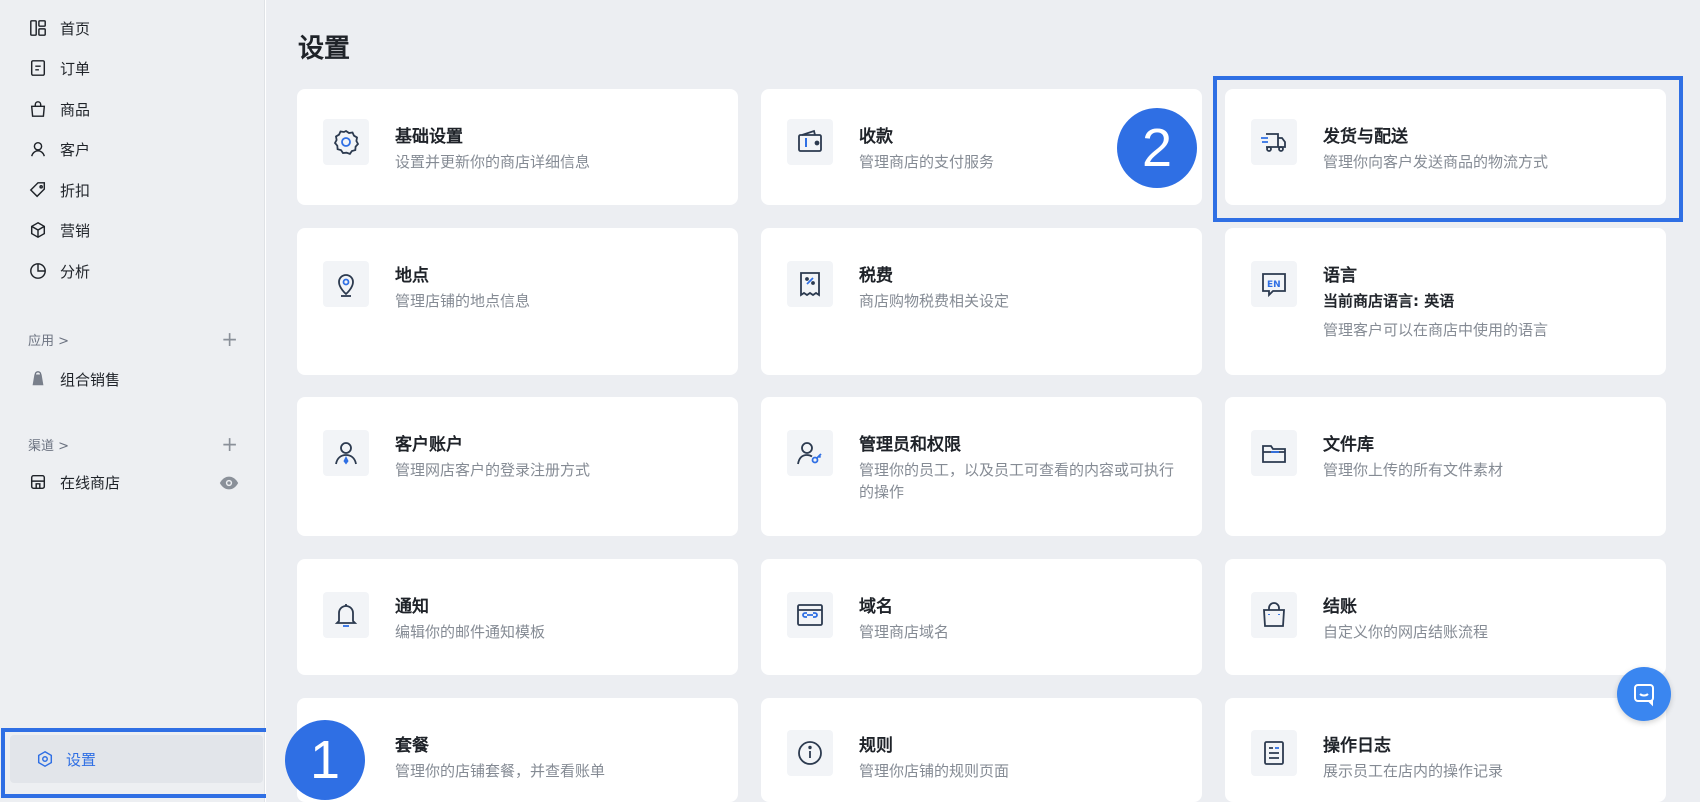 This screenshot has height=802, width=1700. I want to click on card-description: 管理你的店铺套餐，并查看账单, so click(500, 771).